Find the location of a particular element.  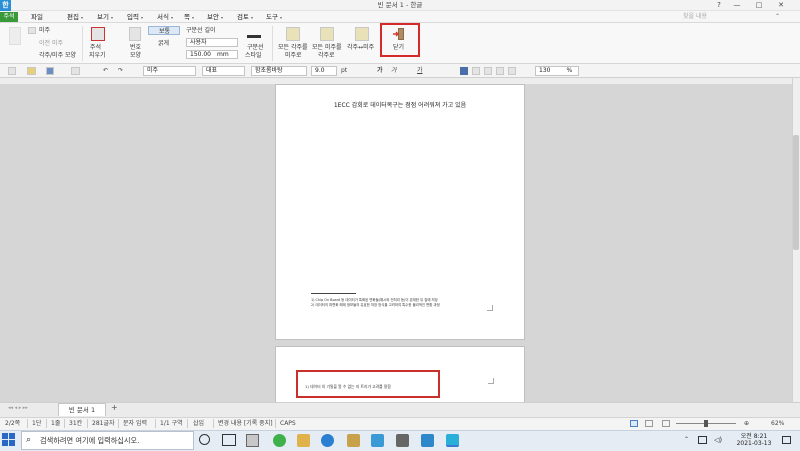

style-select: 미주 is located at coordinates (169, 71).